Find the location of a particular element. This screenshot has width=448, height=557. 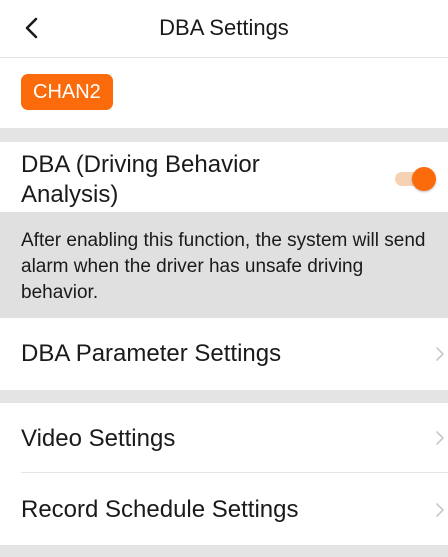

dba-toggle-row: DBA (Driving Behavior Analysis) is located at coordinates (224, 177).